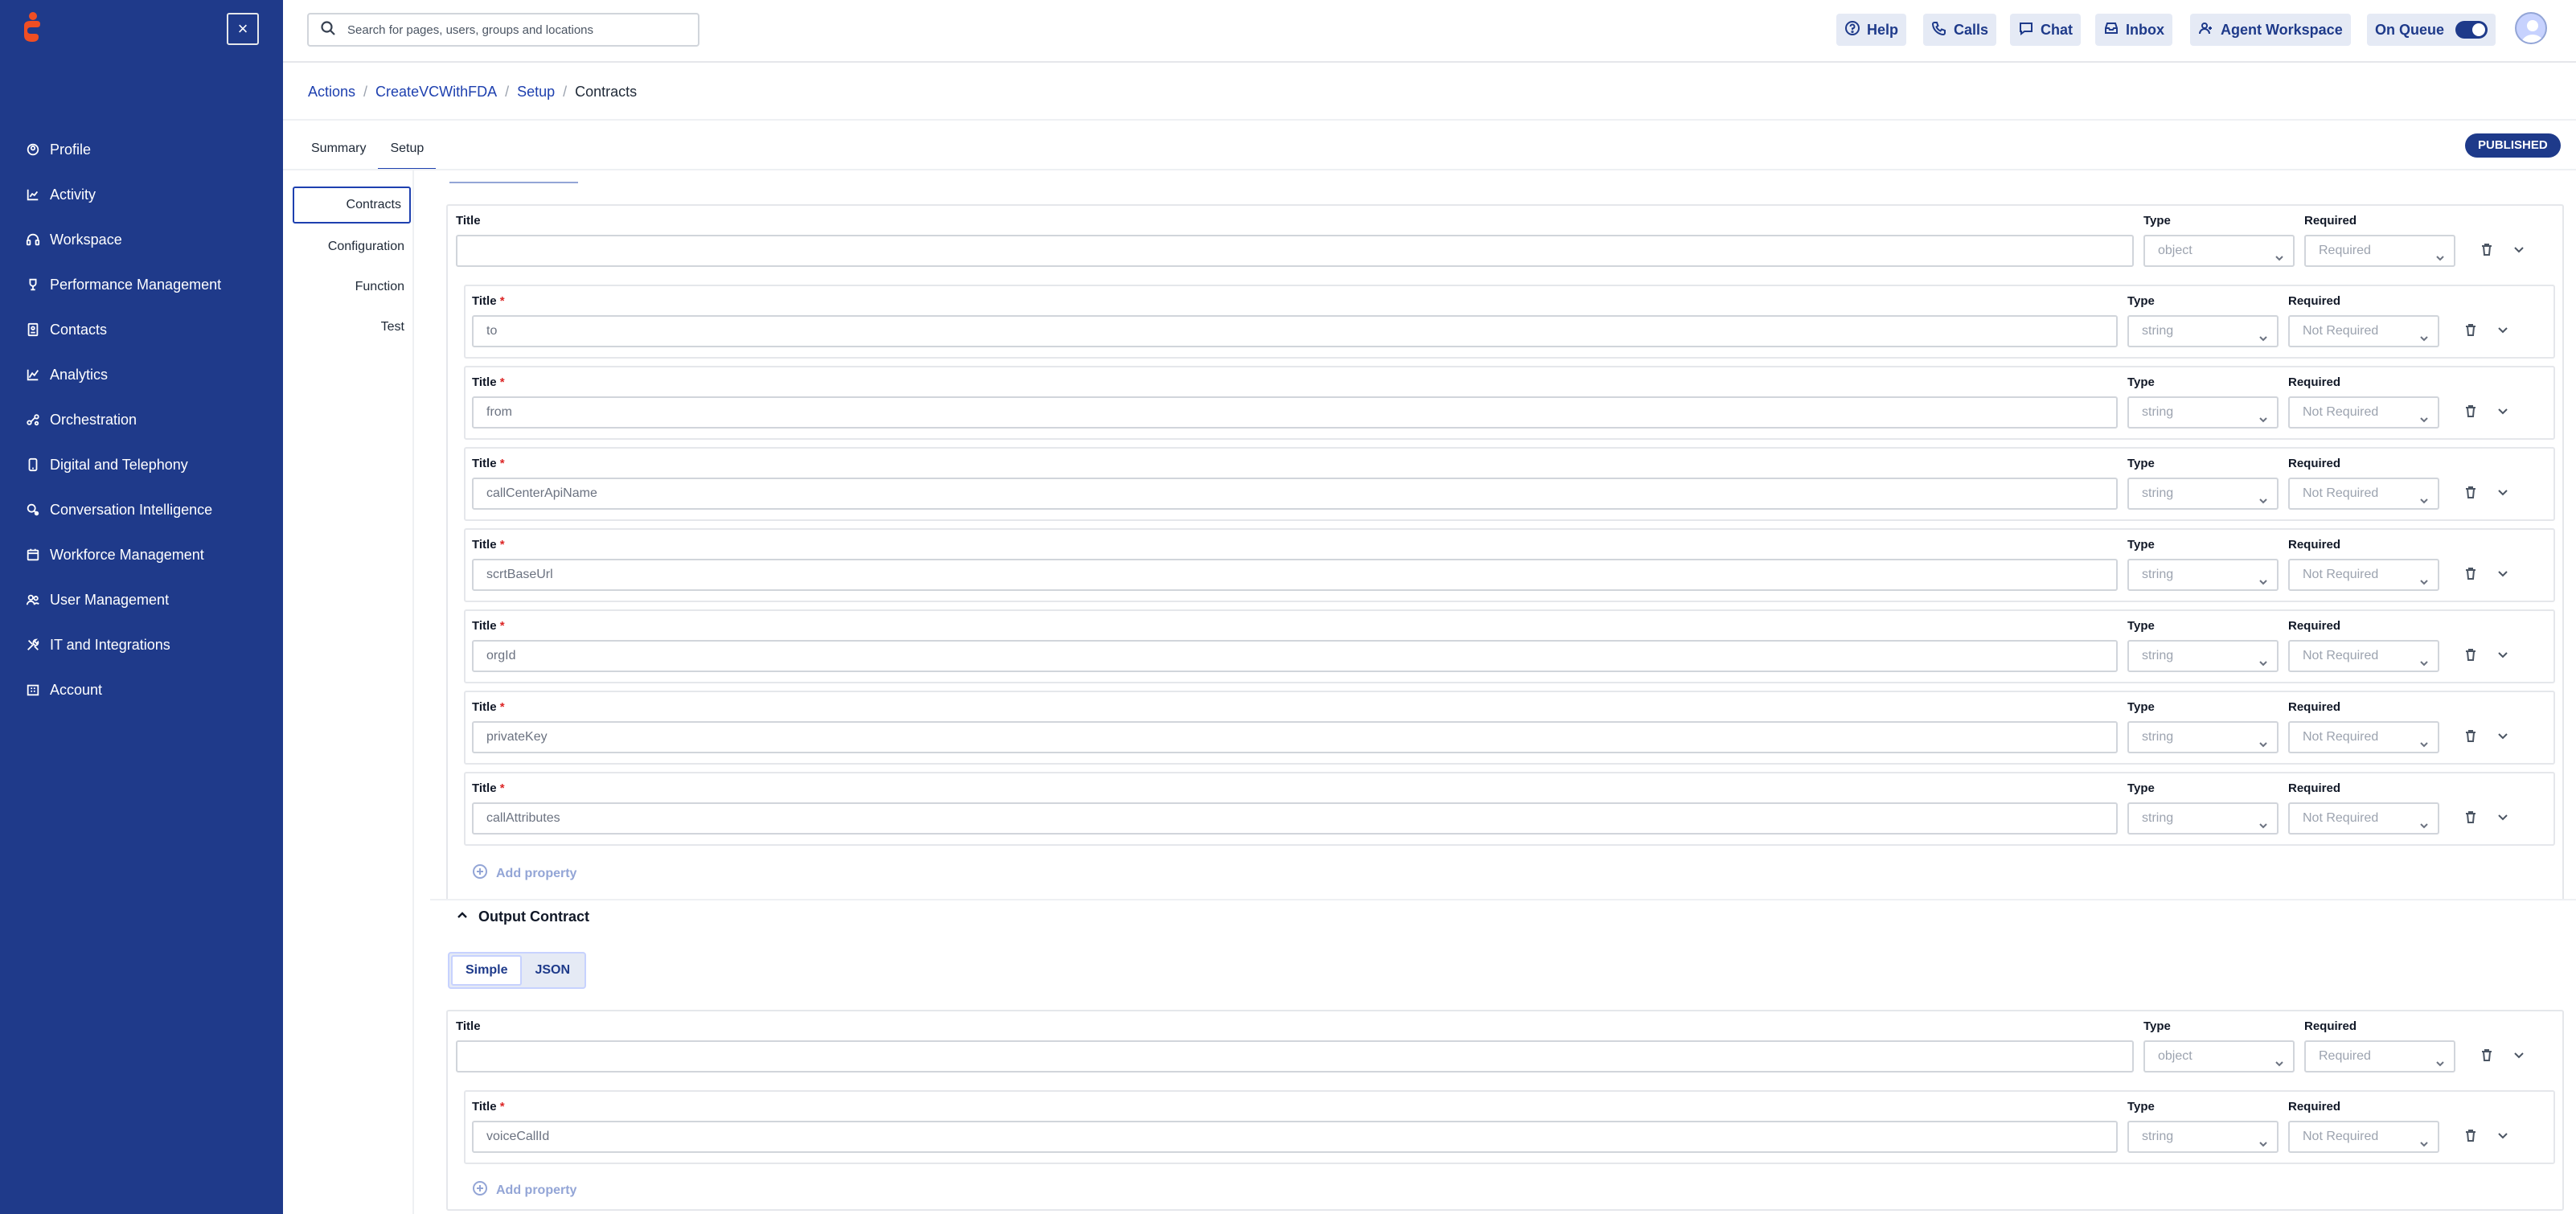  I want to click on title-input: orgId, so click(1295, 656).